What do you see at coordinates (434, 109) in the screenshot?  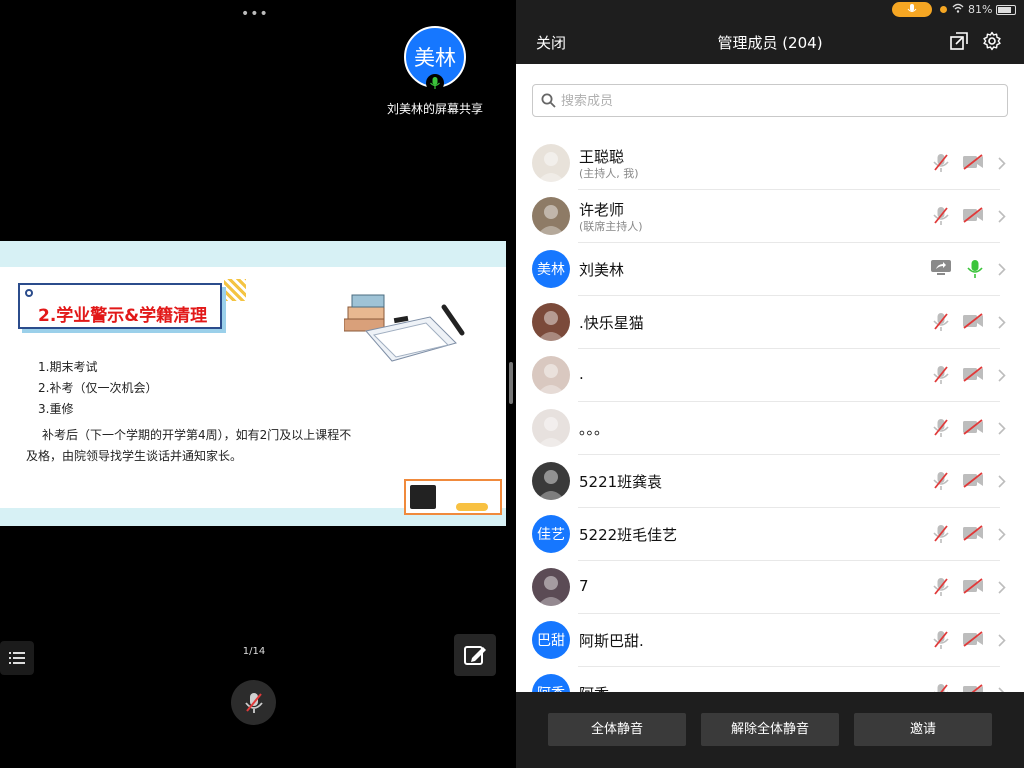 I see `sharer-label: 刘美林的屏幕共享` at bounding box center [434, 109].